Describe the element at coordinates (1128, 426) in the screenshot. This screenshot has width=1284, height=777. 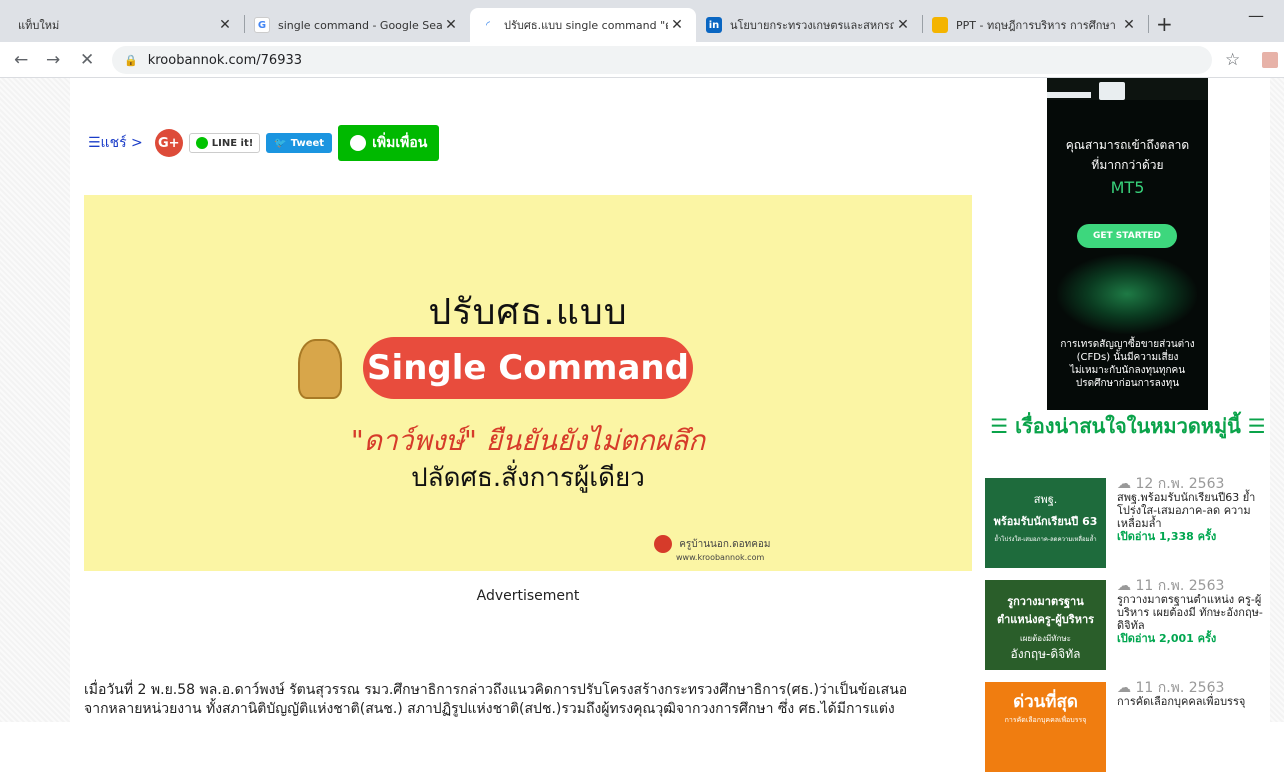
I see `related-heading: ☰ เรื่องน่าสนใจในหมวดหมู่นี้ ☰` at that location.